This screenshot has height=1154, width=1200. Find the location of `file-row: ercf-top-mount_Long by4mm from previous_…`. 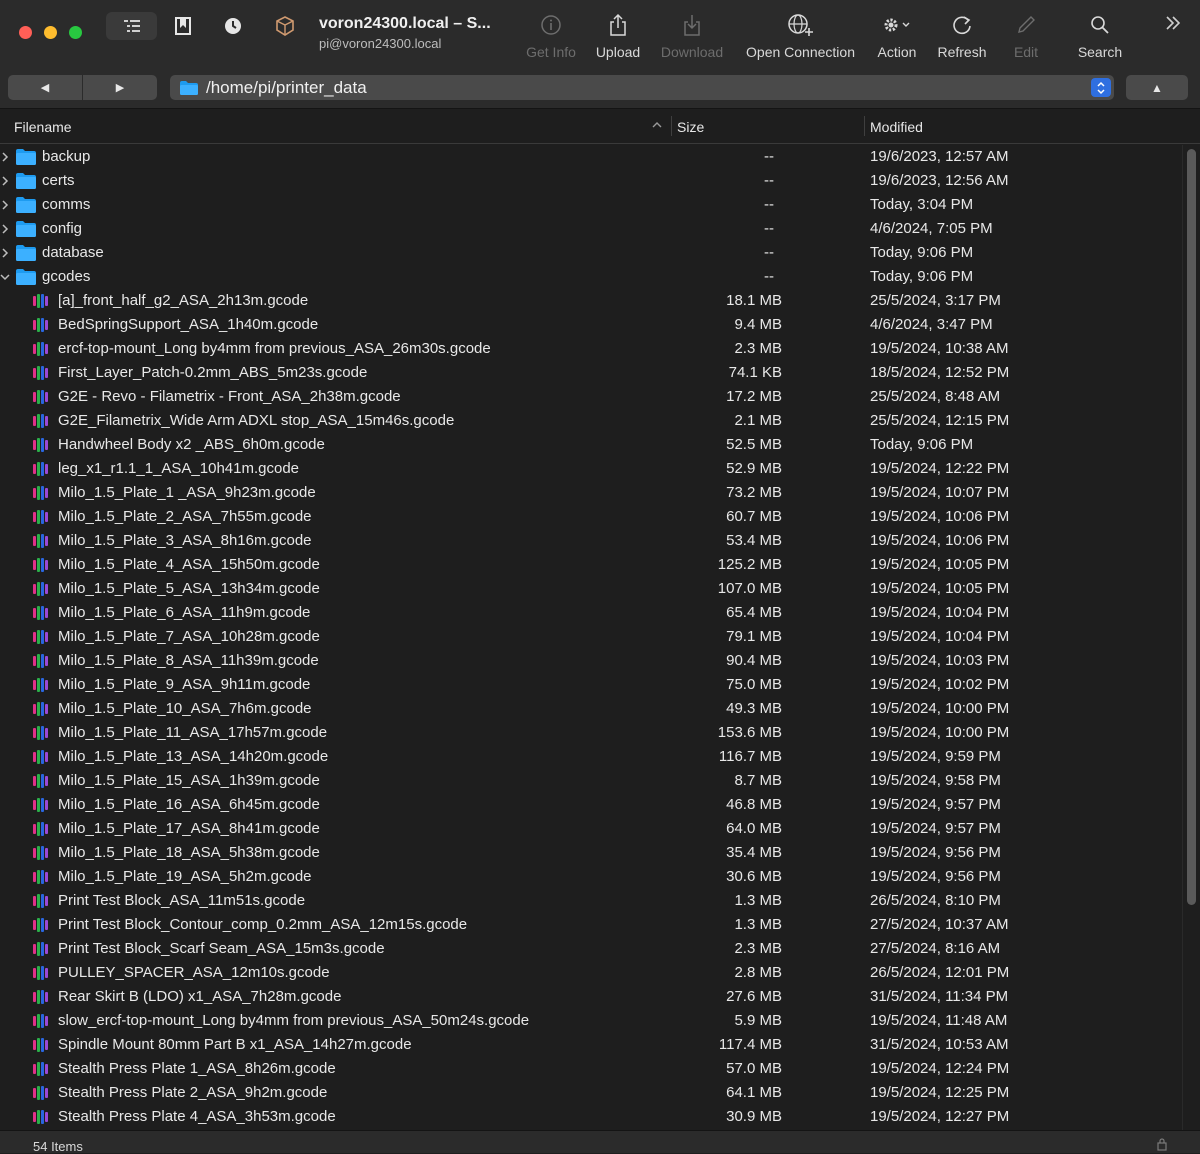

file-row: ercf-top-mount_Long by4mm from previous_… is located at coordinates (591, 349).